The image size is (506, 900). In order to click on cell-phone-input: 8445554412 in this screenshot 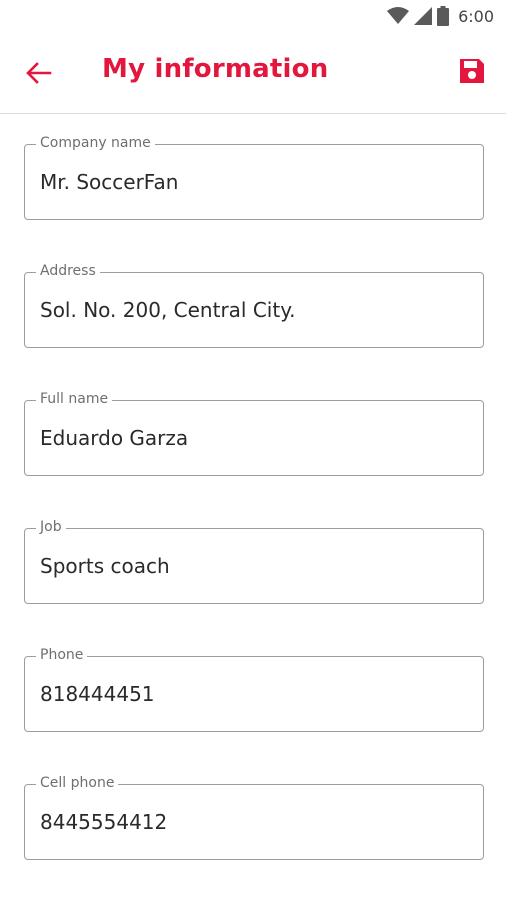, I will do `click(103, 822)`.